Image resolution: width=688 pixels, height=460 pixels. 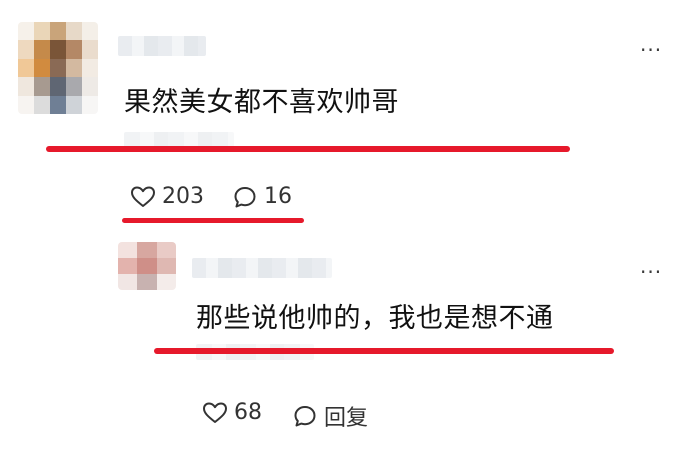 I want to click on reply-button: 回复, so click(x=330, y=416).